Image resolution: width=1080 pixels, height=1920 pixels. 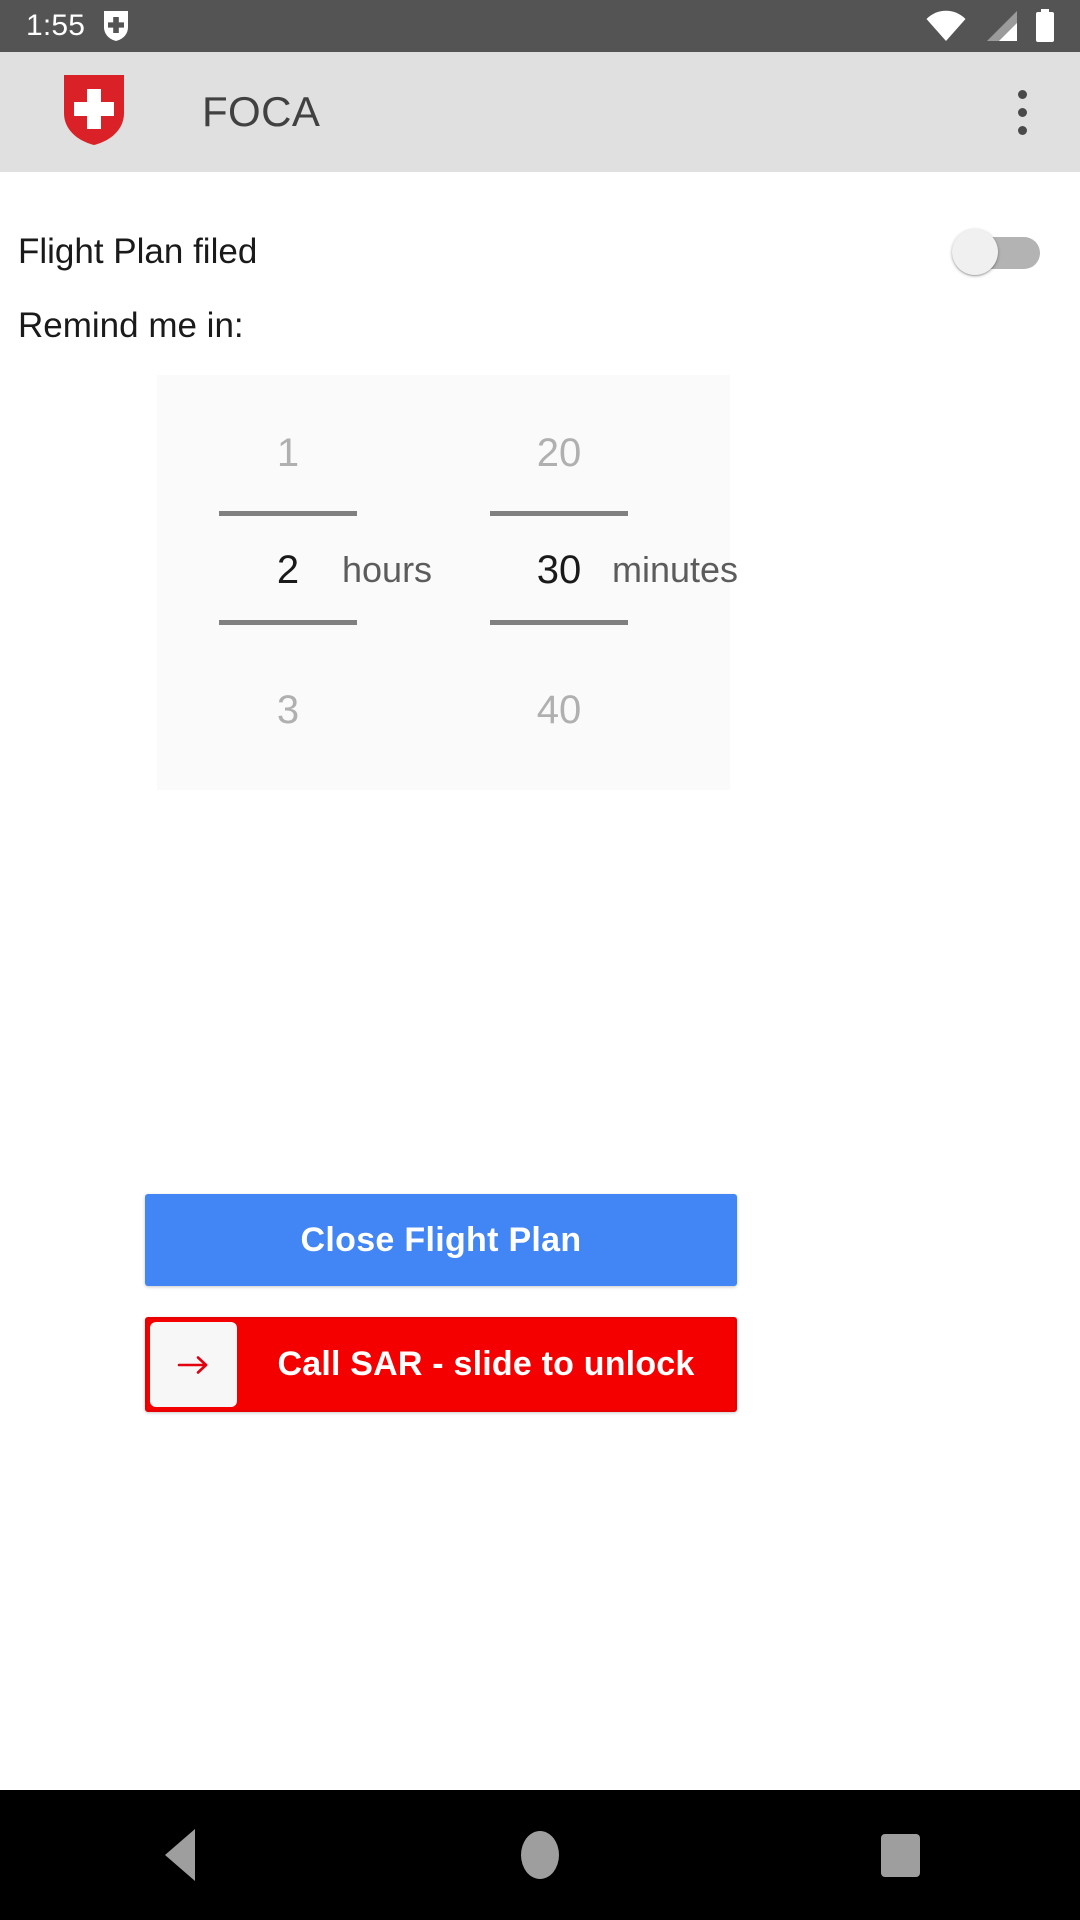 What do you see at coordinates (559, 710) in the screenshot?
I see `minutes-next-value: 40` at bounding box center [559, 710].